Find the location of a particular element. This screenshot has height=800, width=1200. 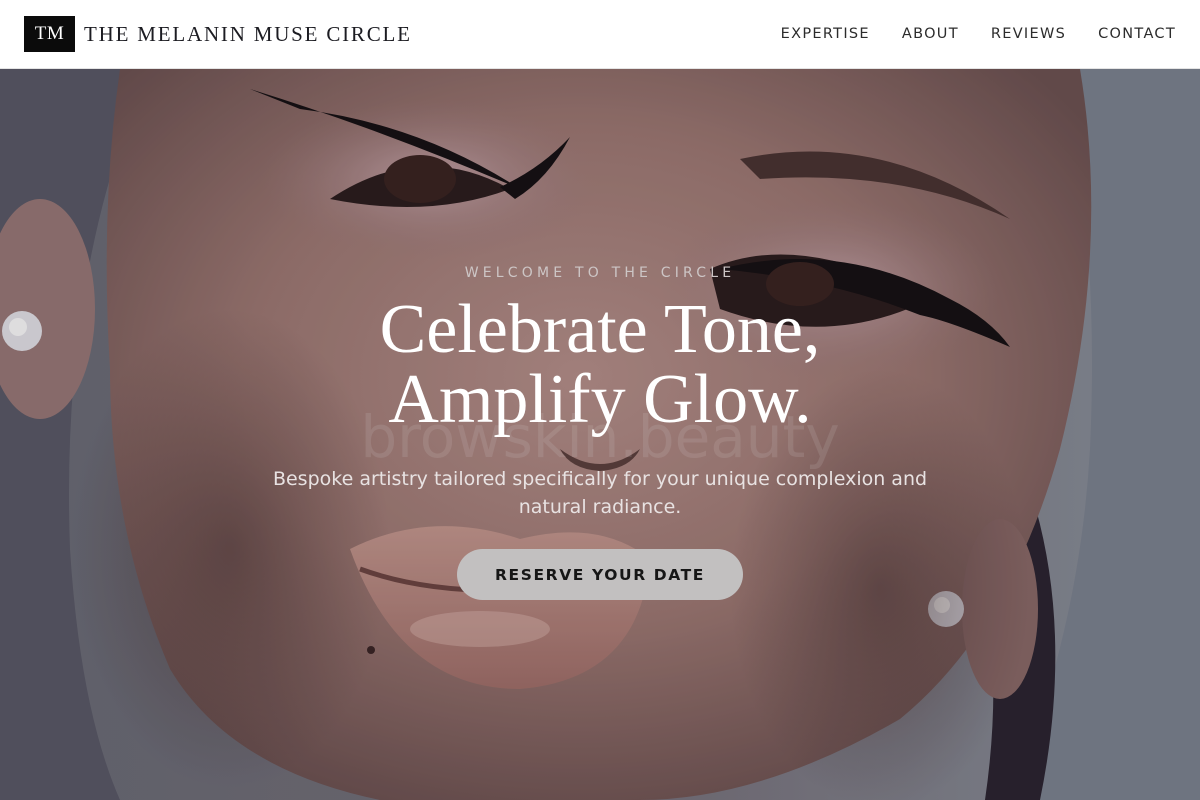

nav-contact: CONTACT is located at coordinates (1137, 34).